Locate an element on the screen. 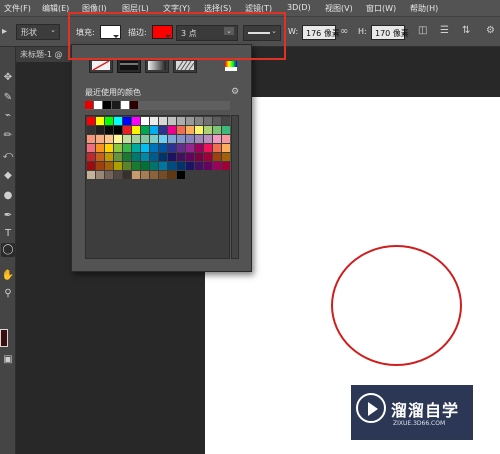  no-color-button is located at coordinates (101, 65).